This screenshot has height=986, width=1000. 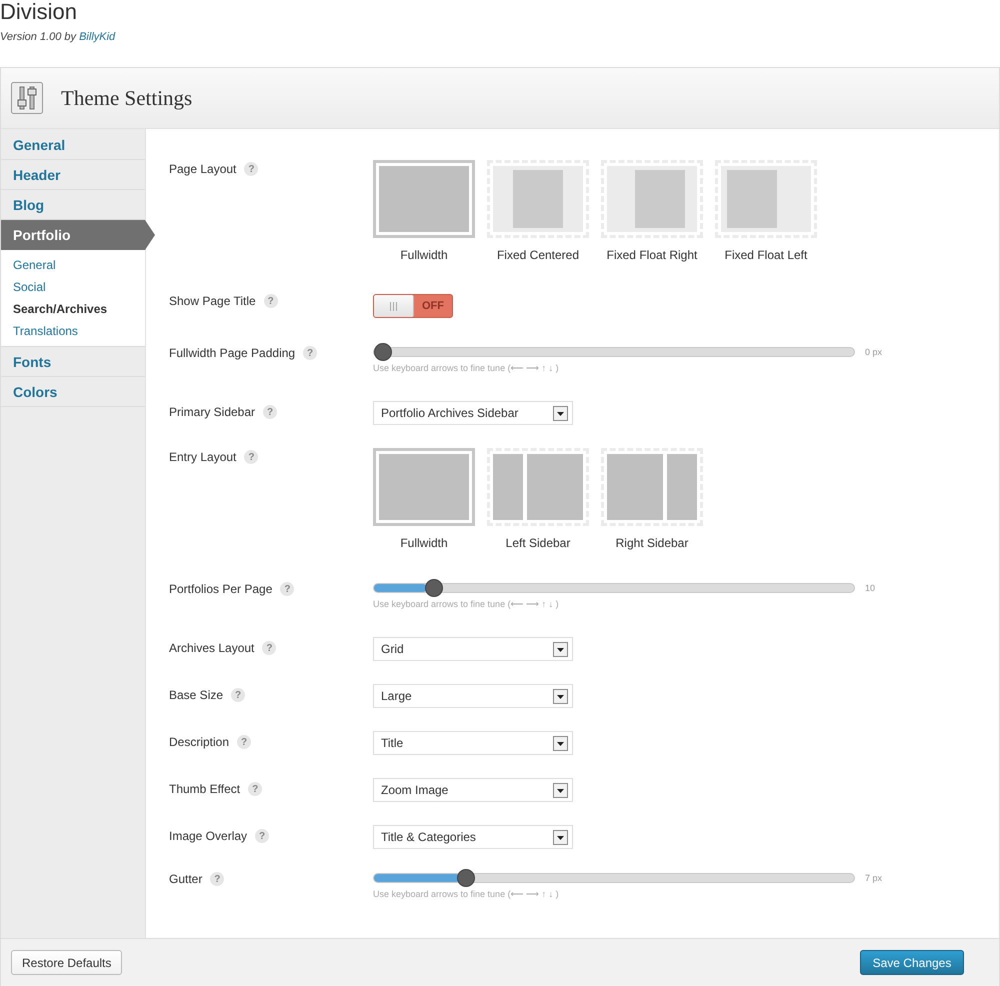 What do you see at coordinates (202, 457) in the screenshot?
I see `setting-label: Entry Layout` at bounding box center [202, 457].